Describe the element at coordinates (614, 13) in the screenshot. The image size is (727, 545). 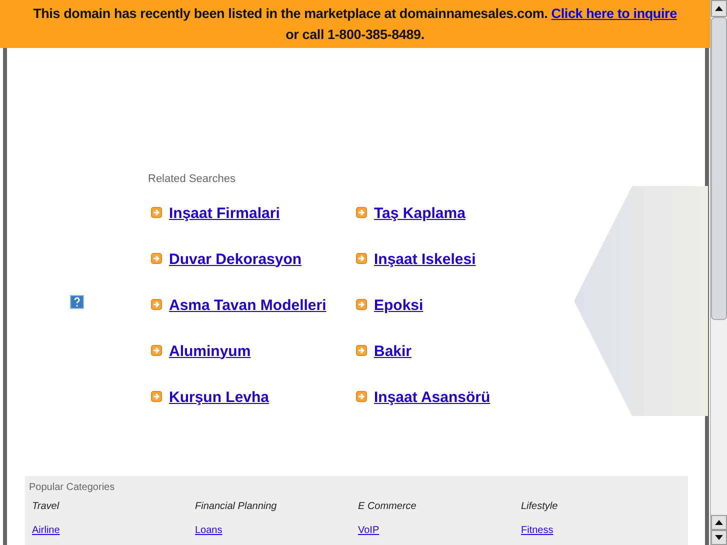
I see `inquire-link: Click here to inquire` at that location.